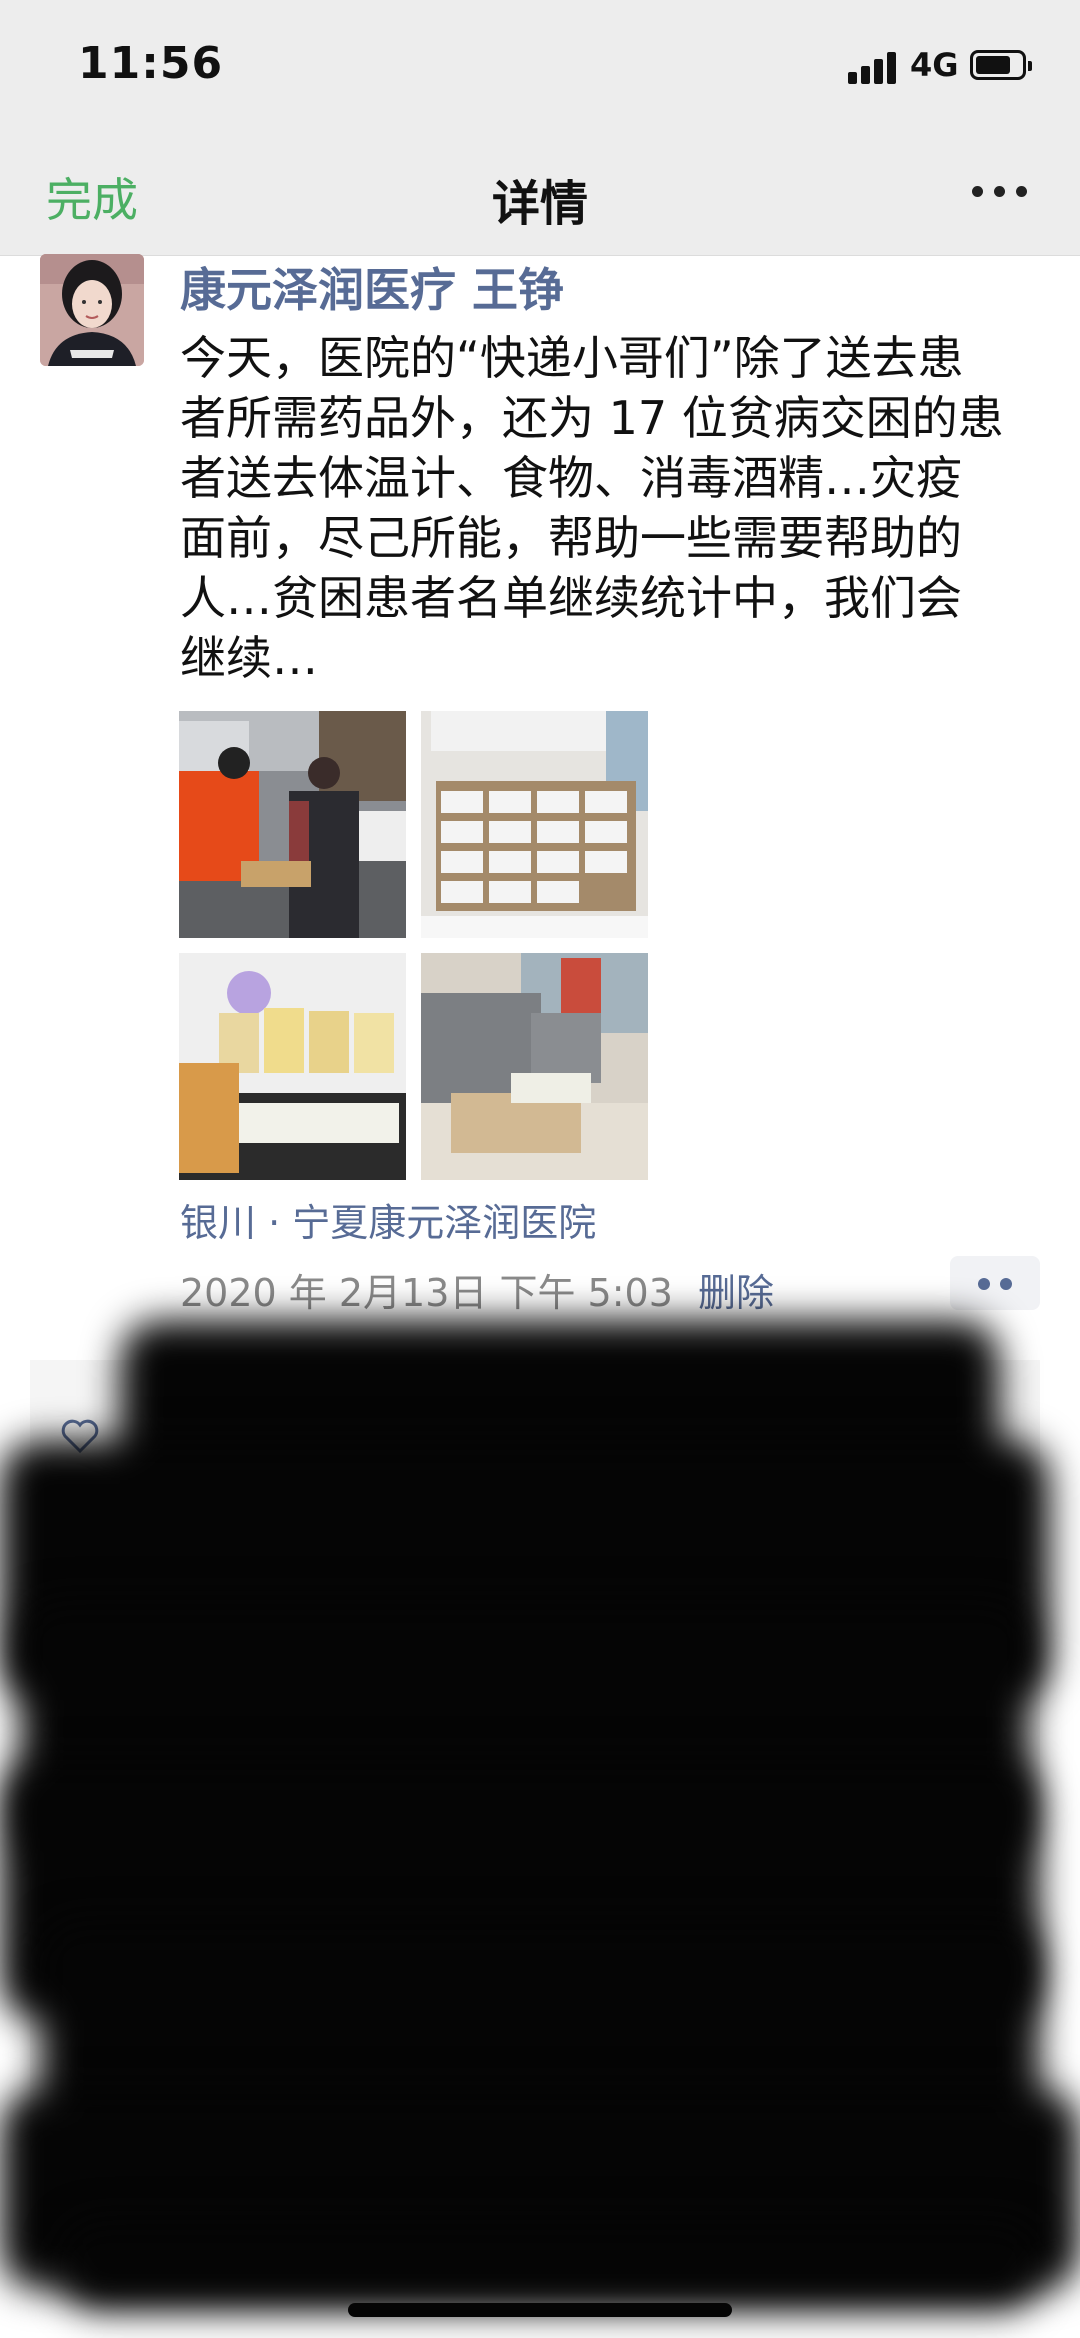  I want to click on avatar, so click(92, 310).